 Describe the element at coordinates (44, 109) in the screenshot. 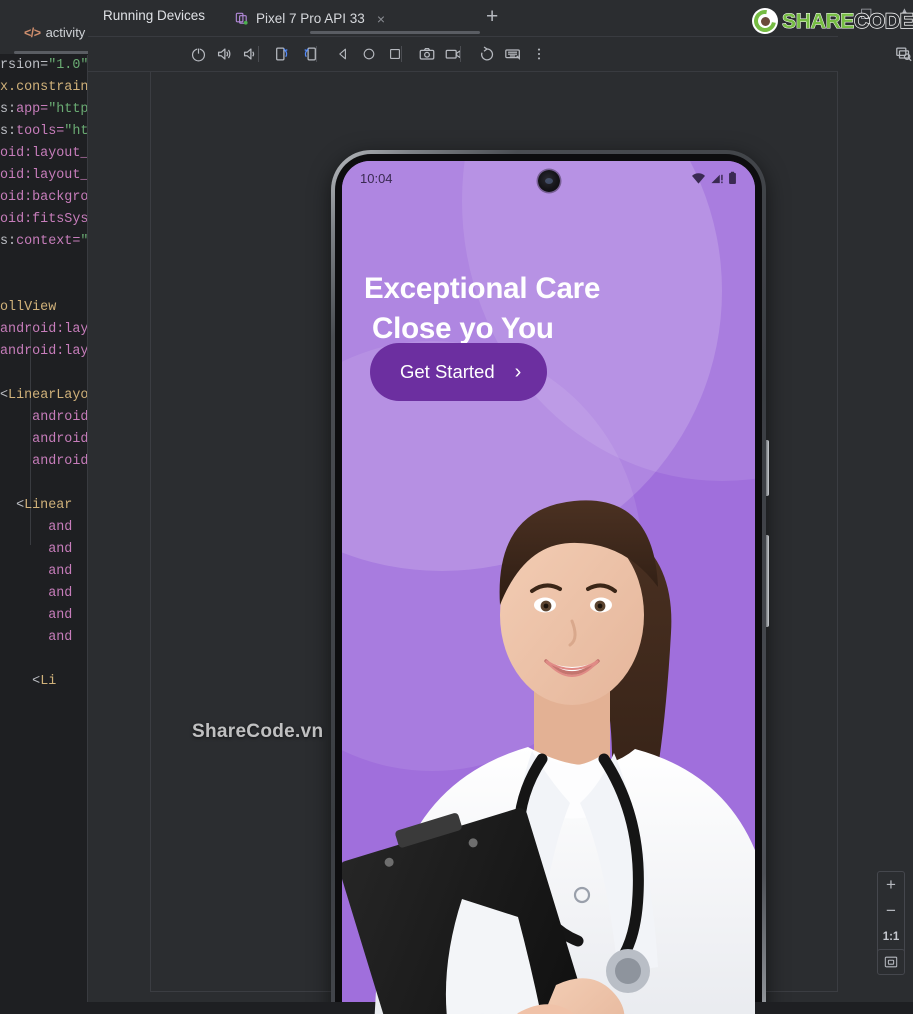

I see `code-line: s:app="http` at that location.